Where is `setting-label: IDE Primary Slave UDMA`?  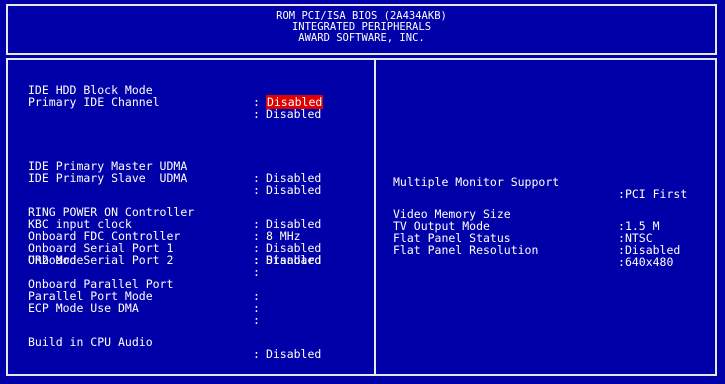 setting-label: IDE Primary Slave UDMA is located at coordinates (108, 178).